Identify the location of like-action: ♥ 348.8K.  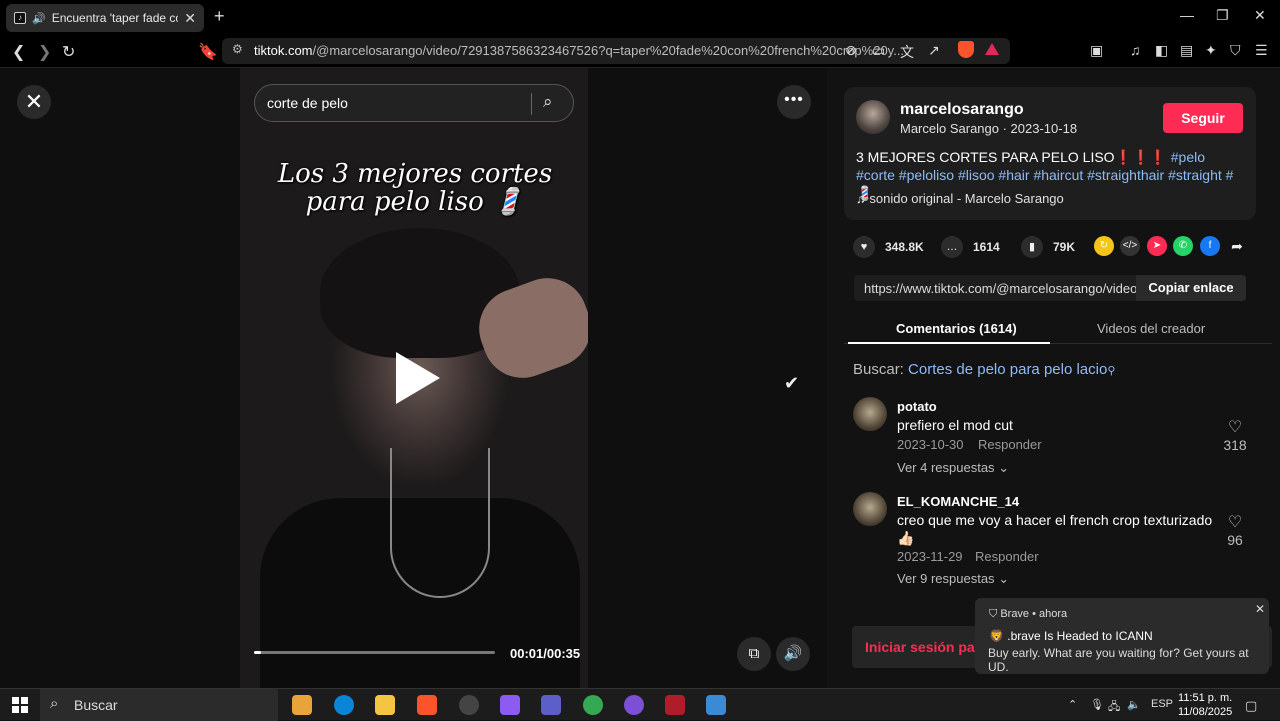
(888, 247).